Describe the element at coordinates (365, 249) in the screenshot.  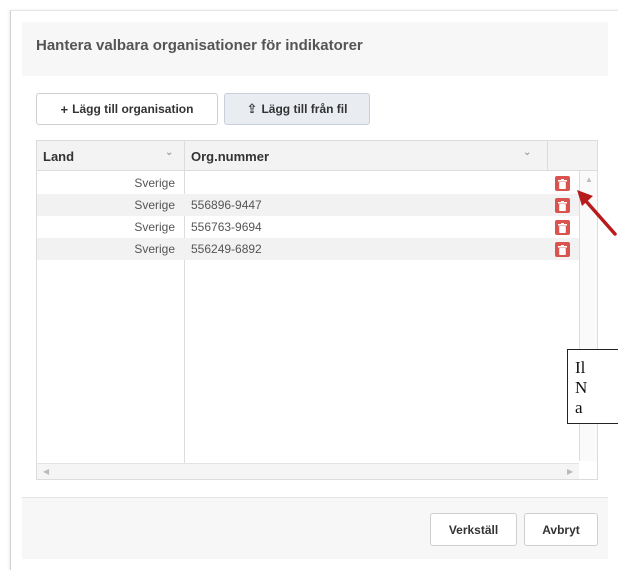
I see `cell-org-nummer: 556249-6892` at that location.